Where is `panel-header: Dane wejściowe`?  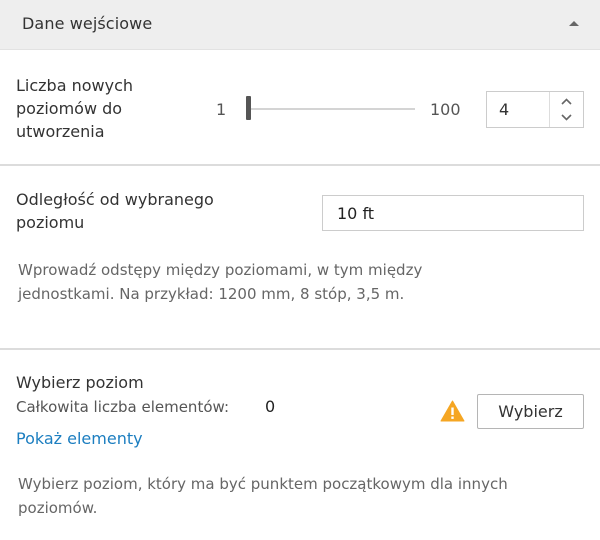 panel-header: Dane wejściowe is located at coordinates (300, 25).